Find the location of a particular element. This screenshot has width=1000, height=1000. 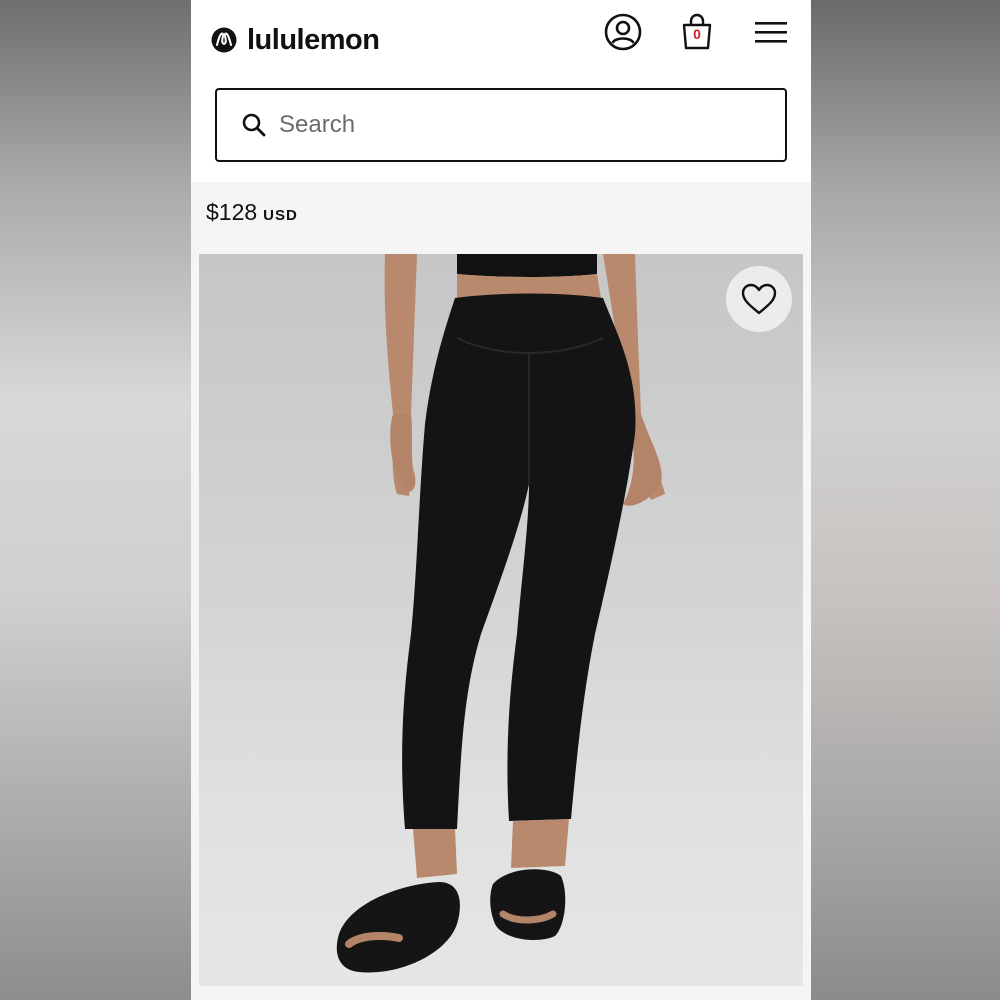

favorite-button is located at coordinates (759, 299).